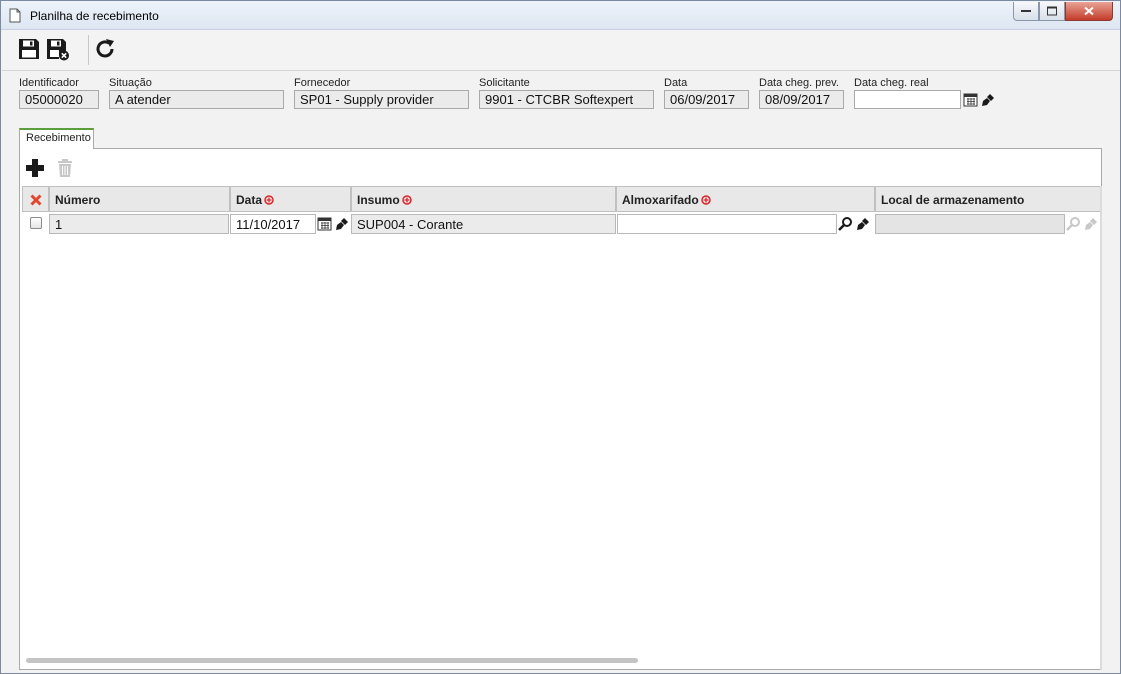 The image size is (1121, 674). What do you see at coordinates (566, 99) in the screenshot?
I see `solicitante-field: 9901 - CTCBR Softexpert` at bounding box center [566, 99].